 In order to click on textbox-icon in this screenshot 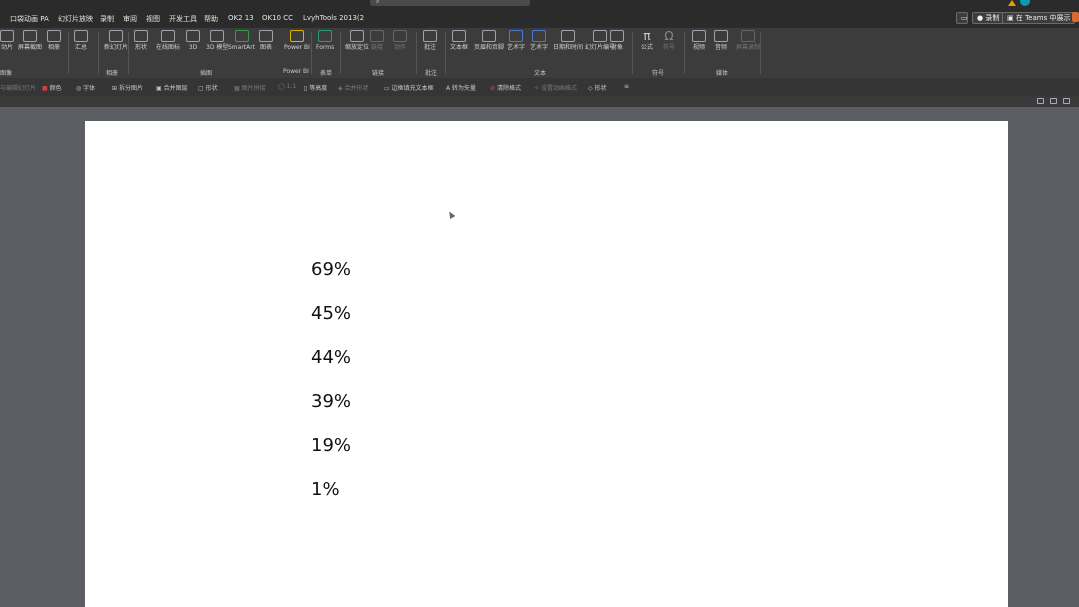, I will do `click(459, 36)`.